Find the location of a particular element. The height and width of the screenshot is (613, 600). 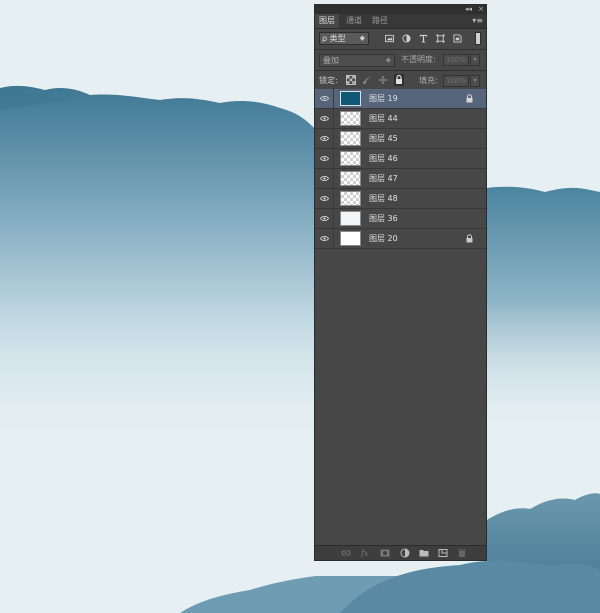

svg-text: fx is located at coordinates (365, 553).